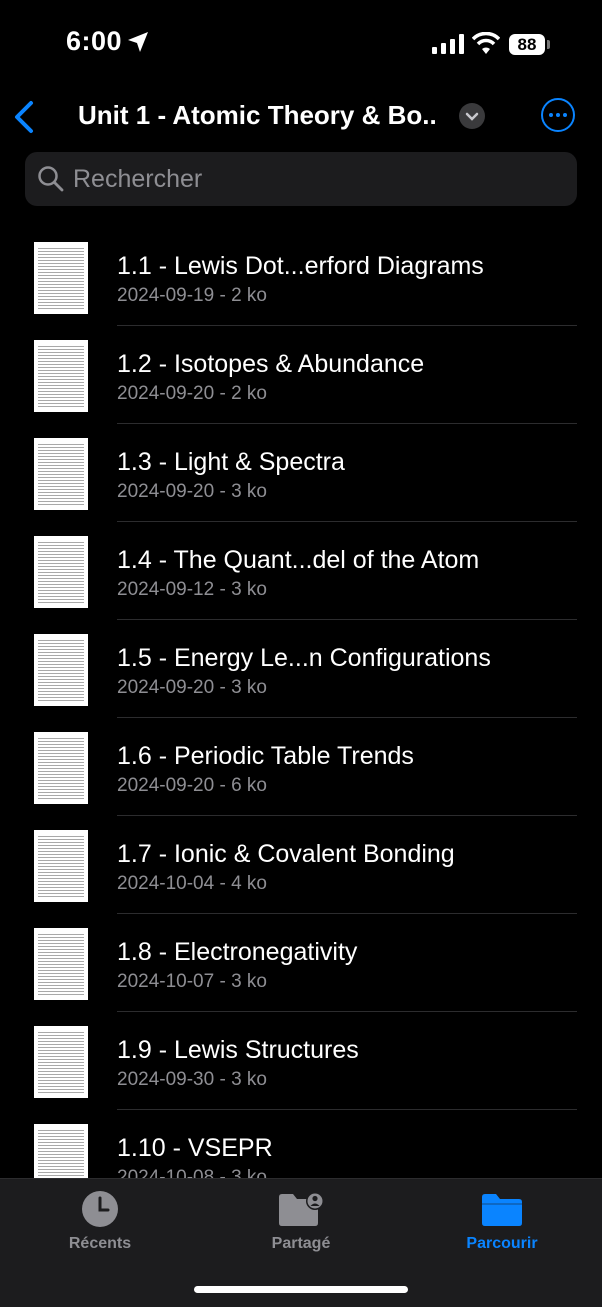 This screenshot has height=1307, width=602. Describe the element at coordinates (138, 42) in the screenshot. I see `location-arrow-icon` at that location.